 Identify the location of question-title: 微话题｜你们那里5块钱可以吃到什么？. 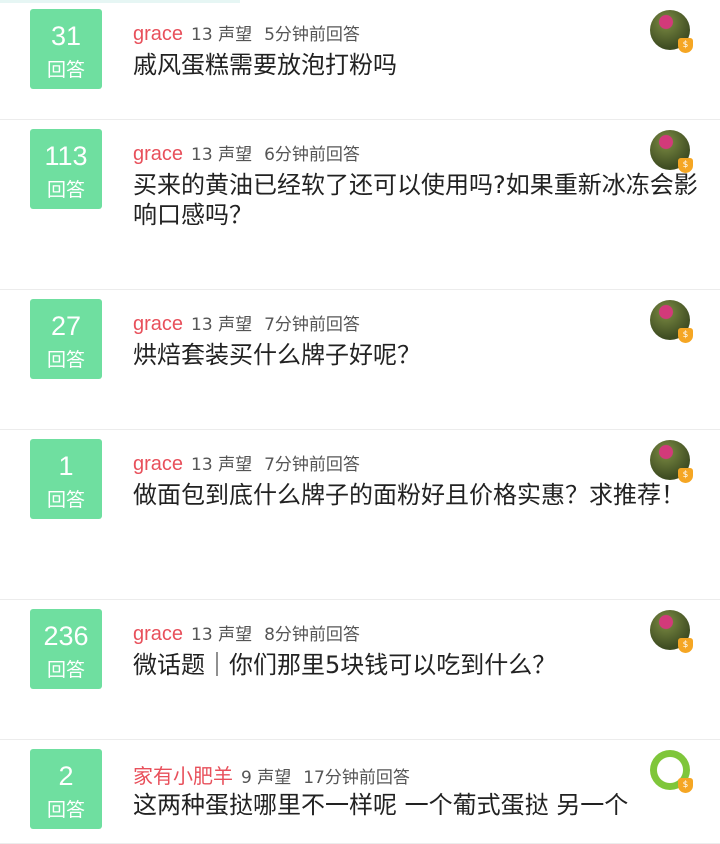
(415, 665).